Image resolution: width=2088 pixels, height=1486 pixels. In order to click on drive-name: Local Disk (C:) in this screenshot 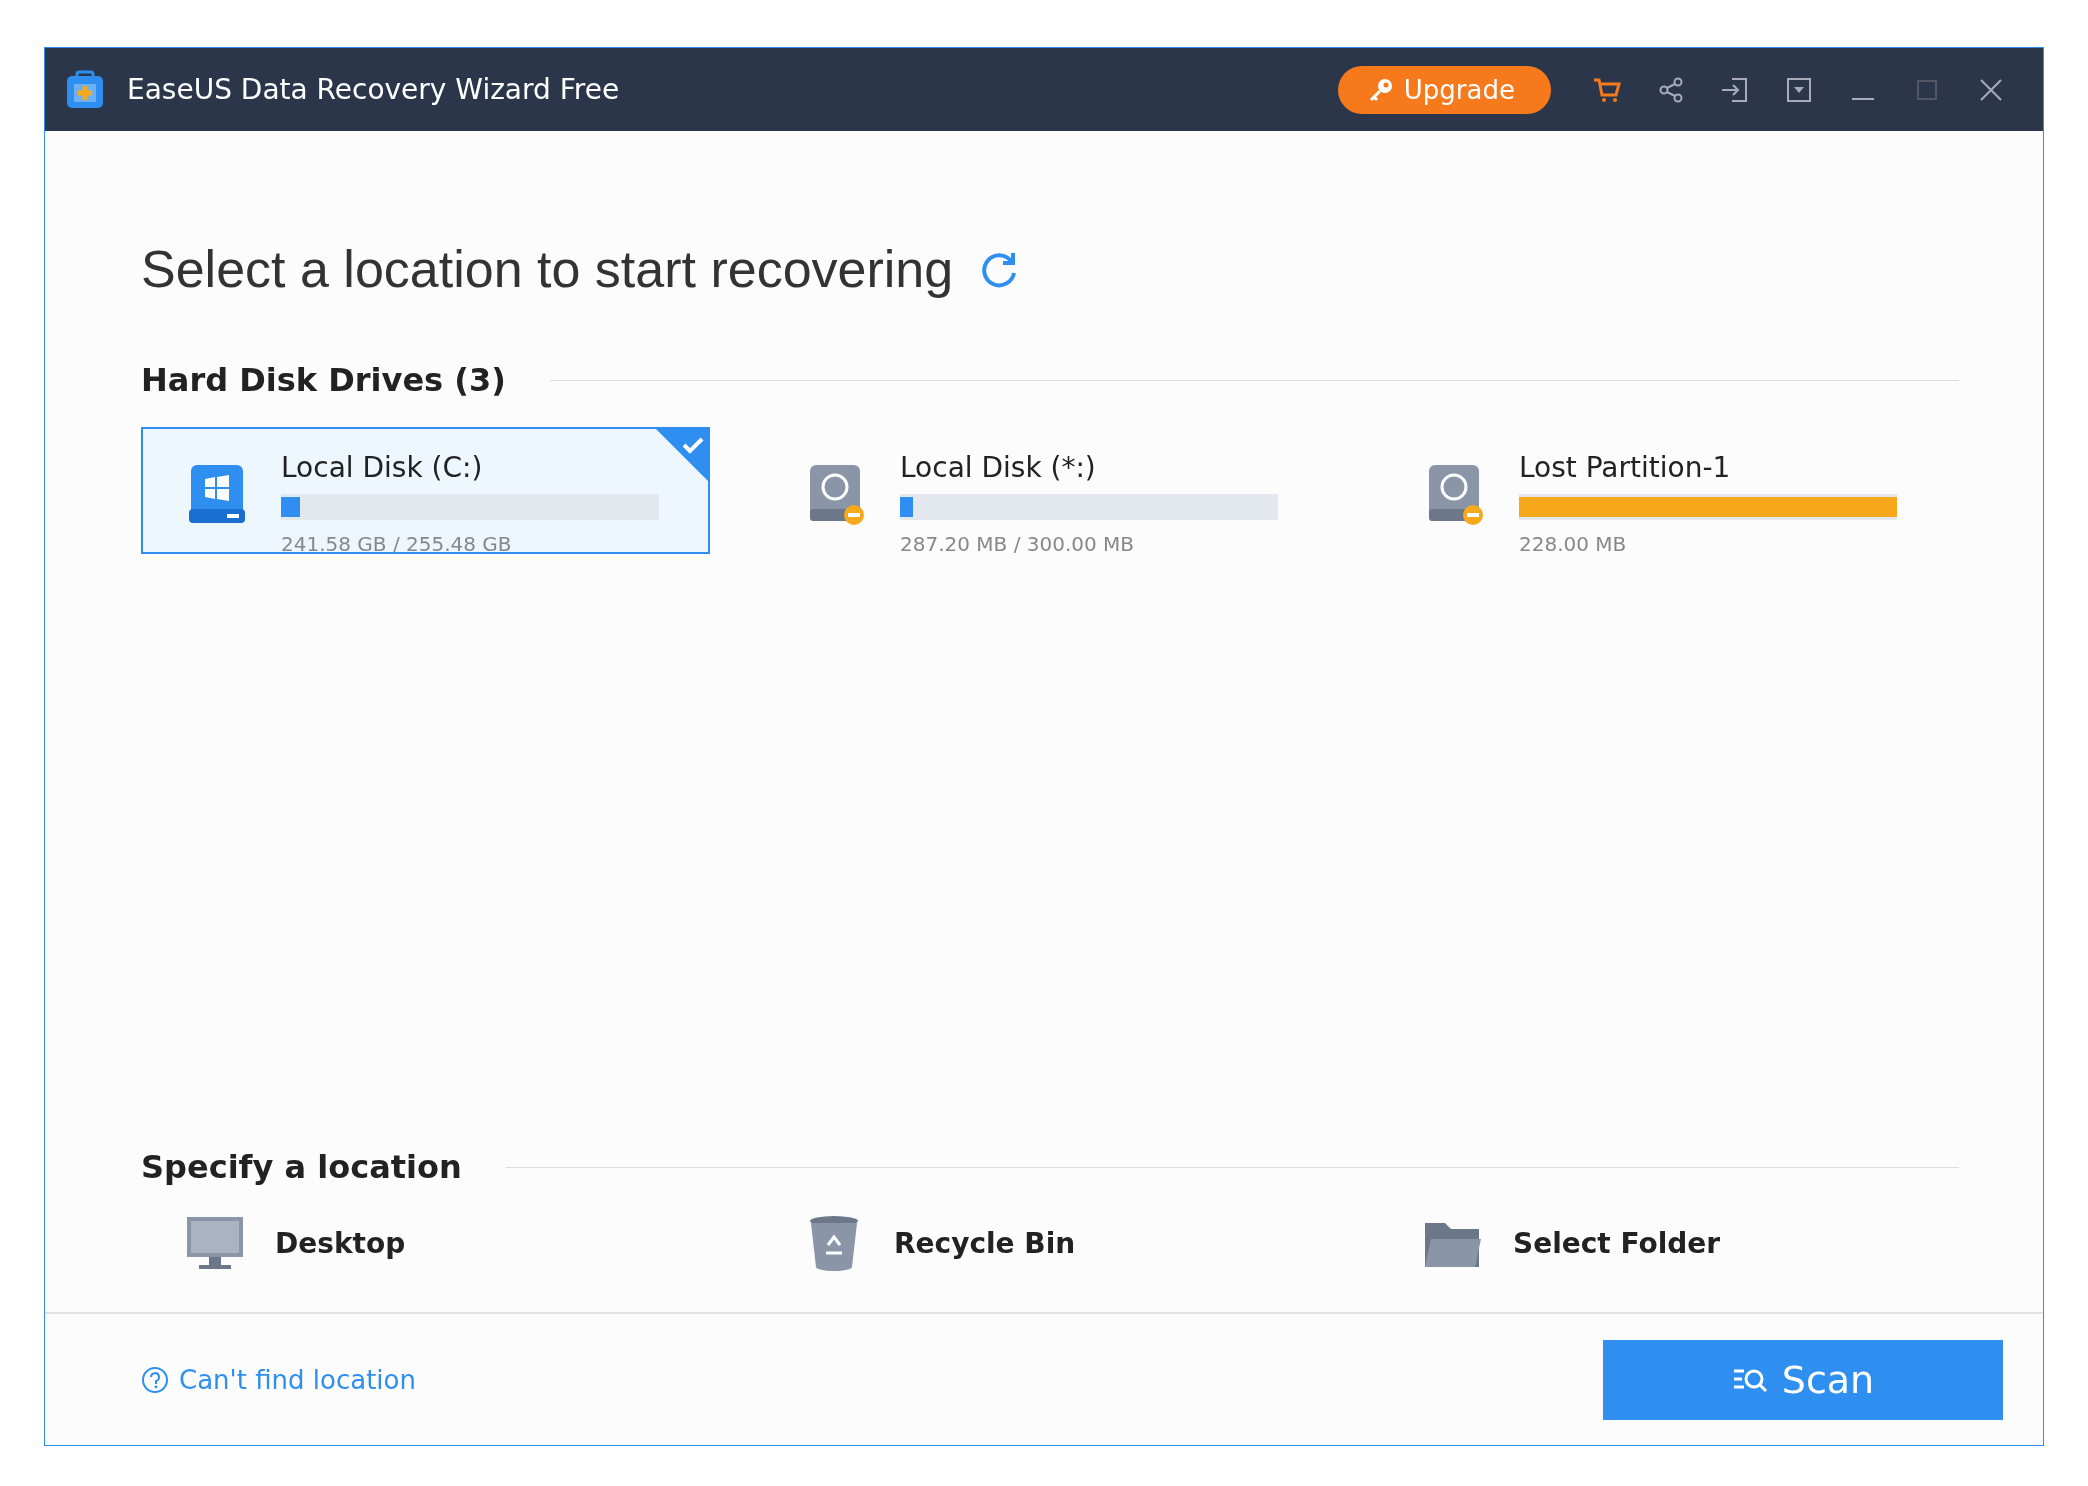, I will do `click(382, 467)`.